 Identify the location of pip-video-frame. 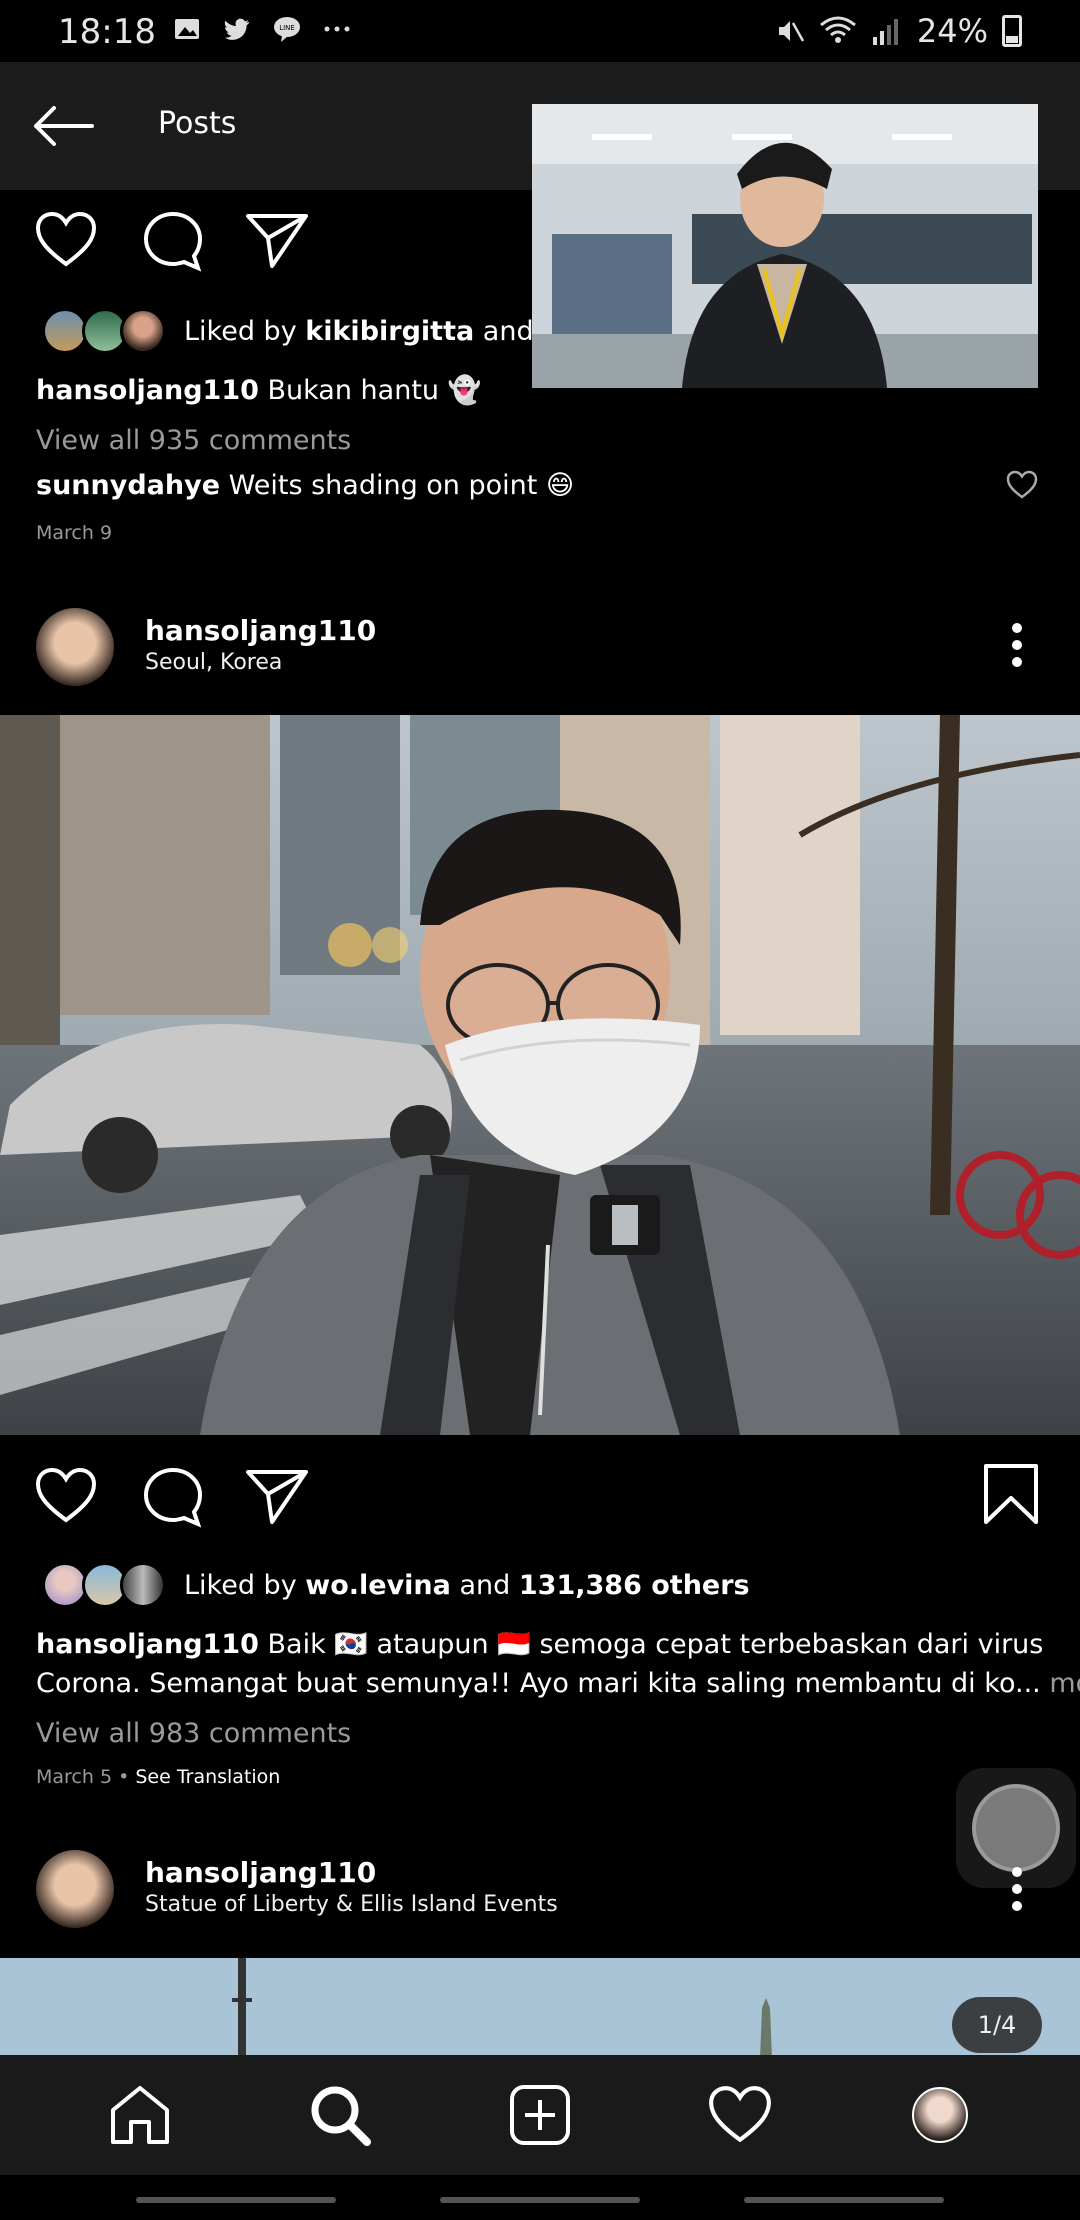
(785, 246).